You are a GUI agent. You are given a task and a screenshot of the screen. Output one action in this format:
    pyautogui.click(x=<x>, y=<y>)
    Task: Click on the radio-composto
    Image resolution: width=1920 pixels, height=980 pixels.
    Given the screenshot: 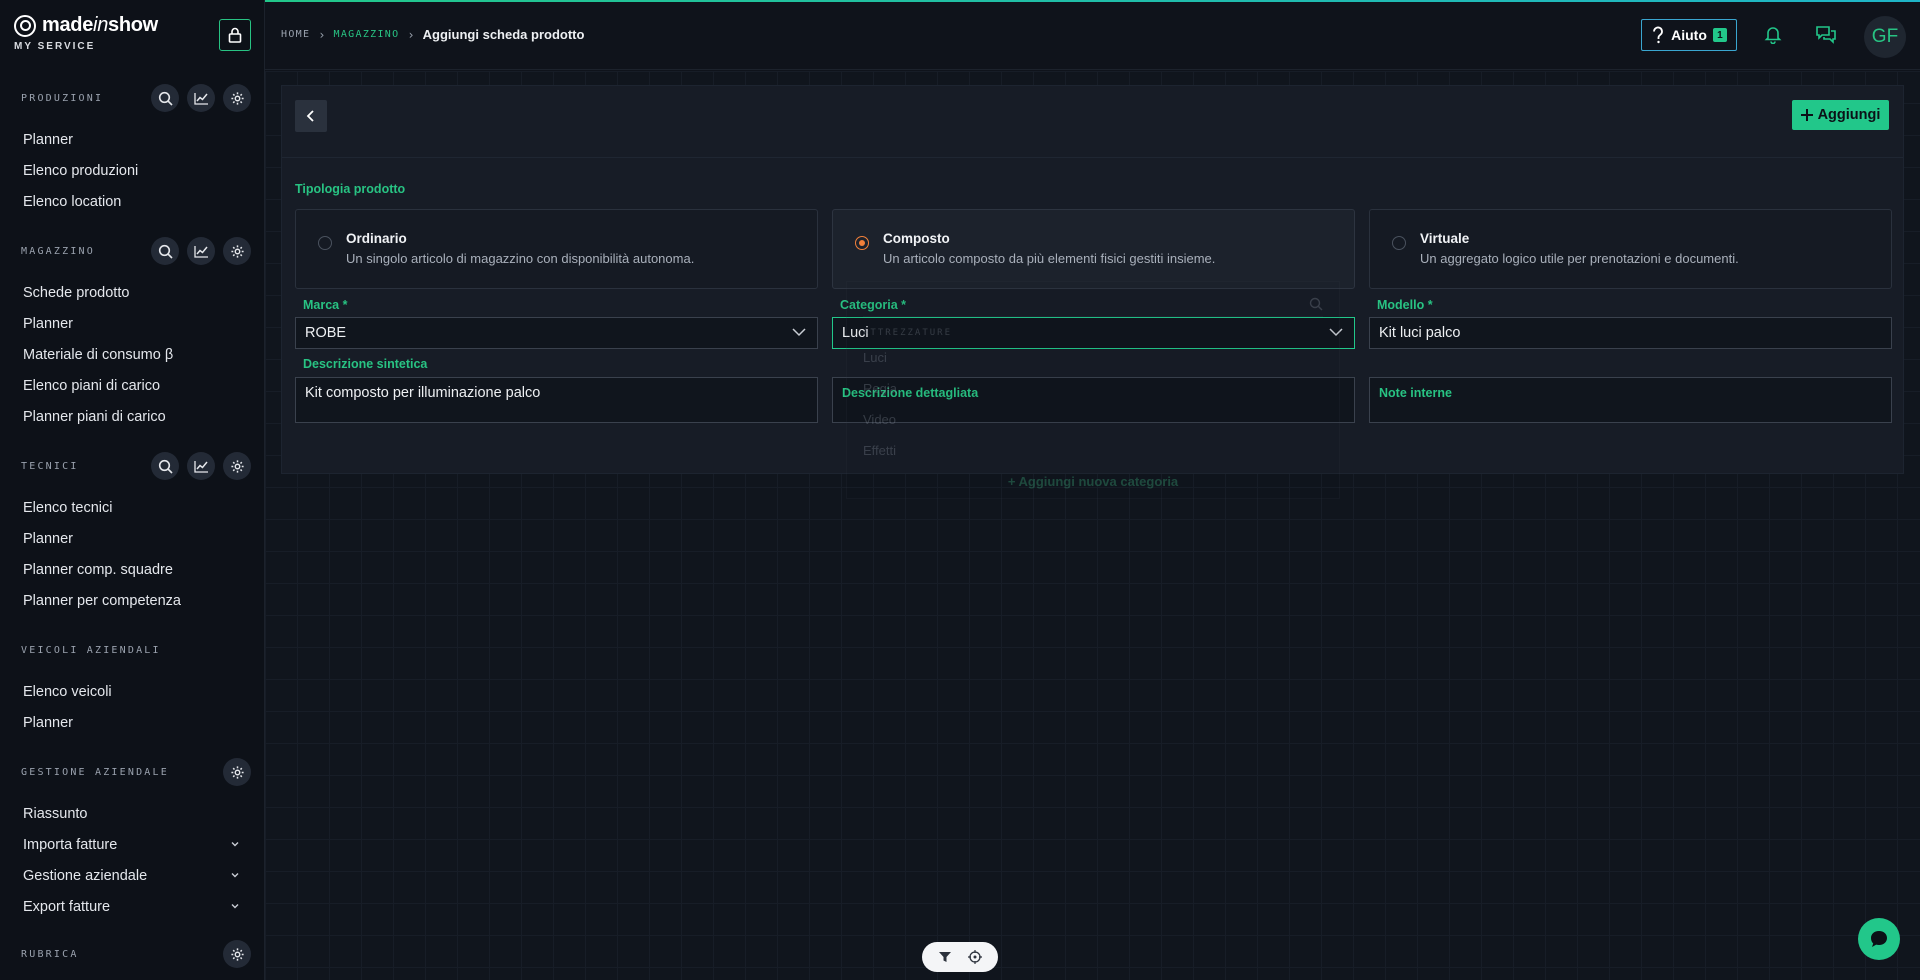 What is the action you would take?
    pyautogui.click(x=862, y=243)
    